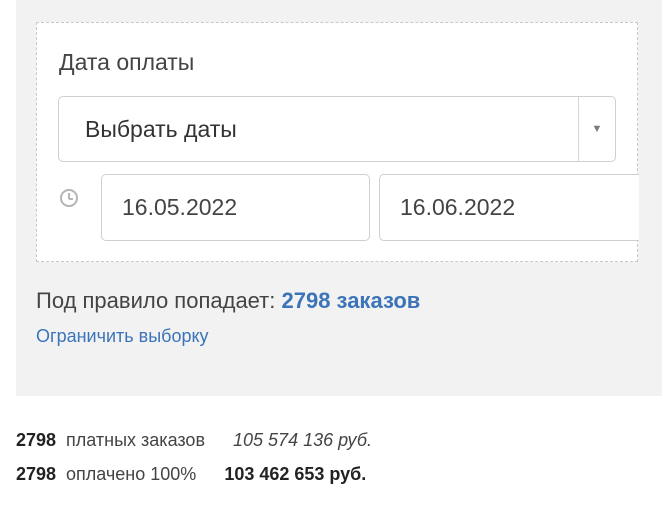 The image size is (662, 514). What do you see at coordinates (295, 474) in the screenshot?
I see `stats-sum: 103 462 653 руб.` at bounding box center [295, 474].